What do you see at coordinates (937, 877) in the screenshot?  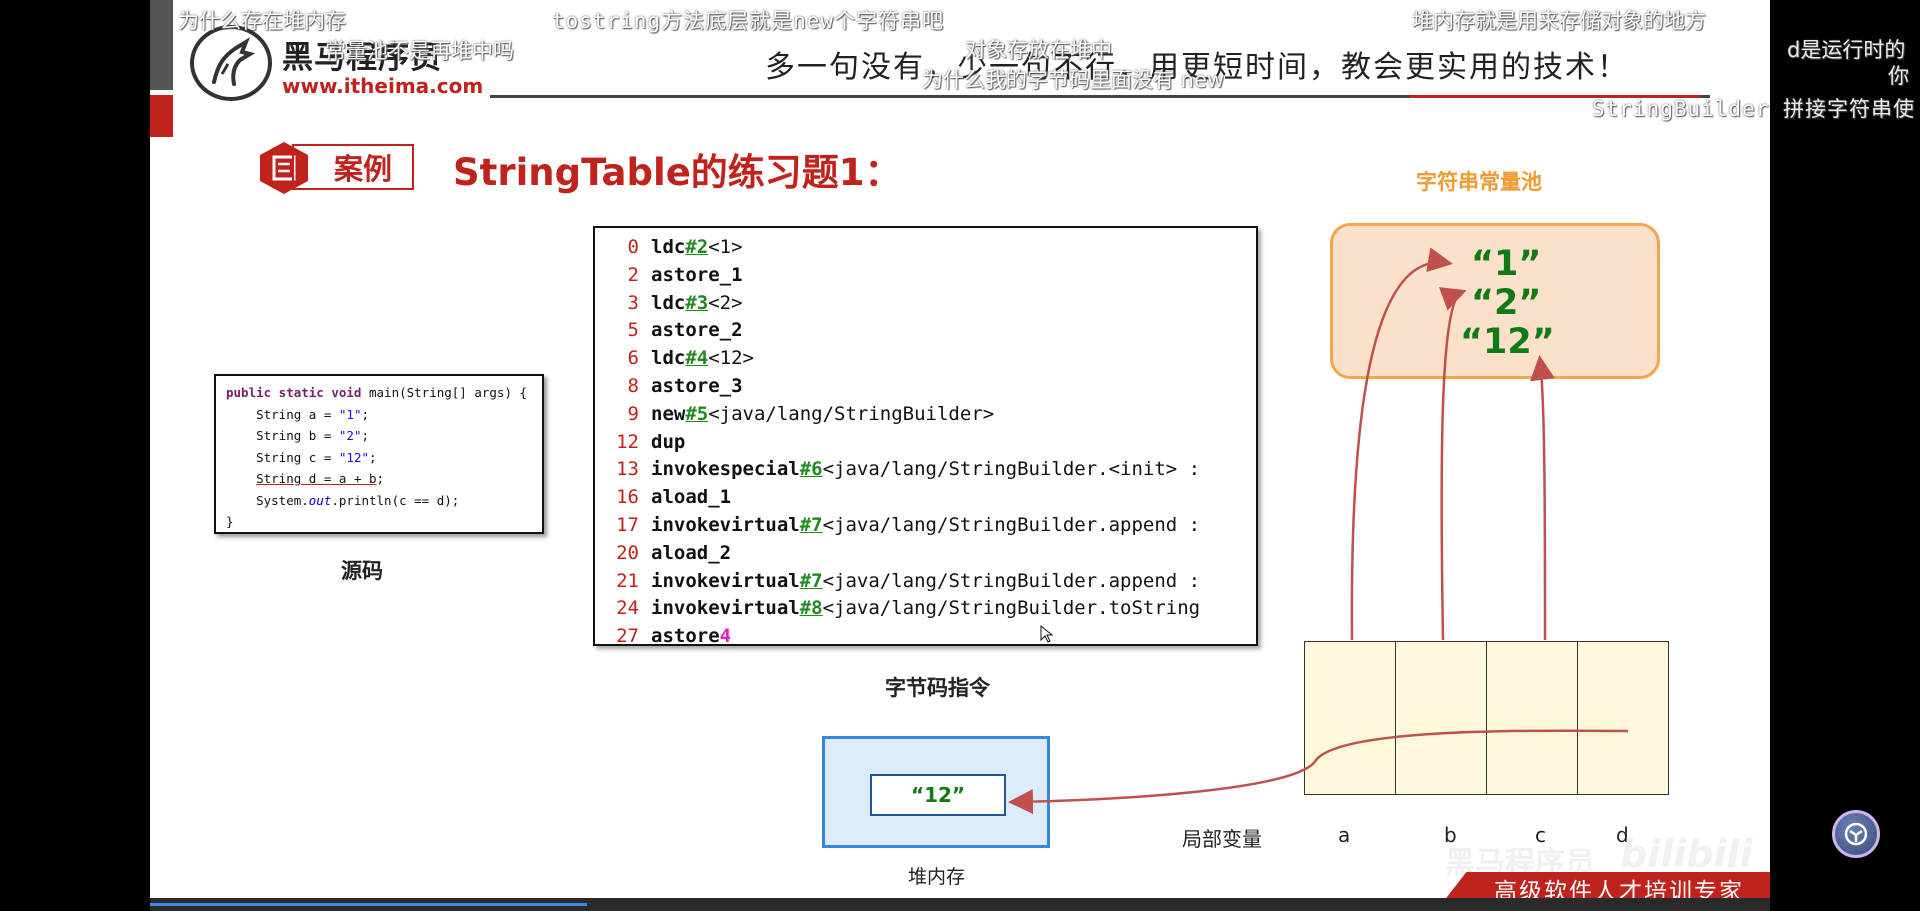 I see `heap-label: 堆内存` at bounding box center [937, 877].